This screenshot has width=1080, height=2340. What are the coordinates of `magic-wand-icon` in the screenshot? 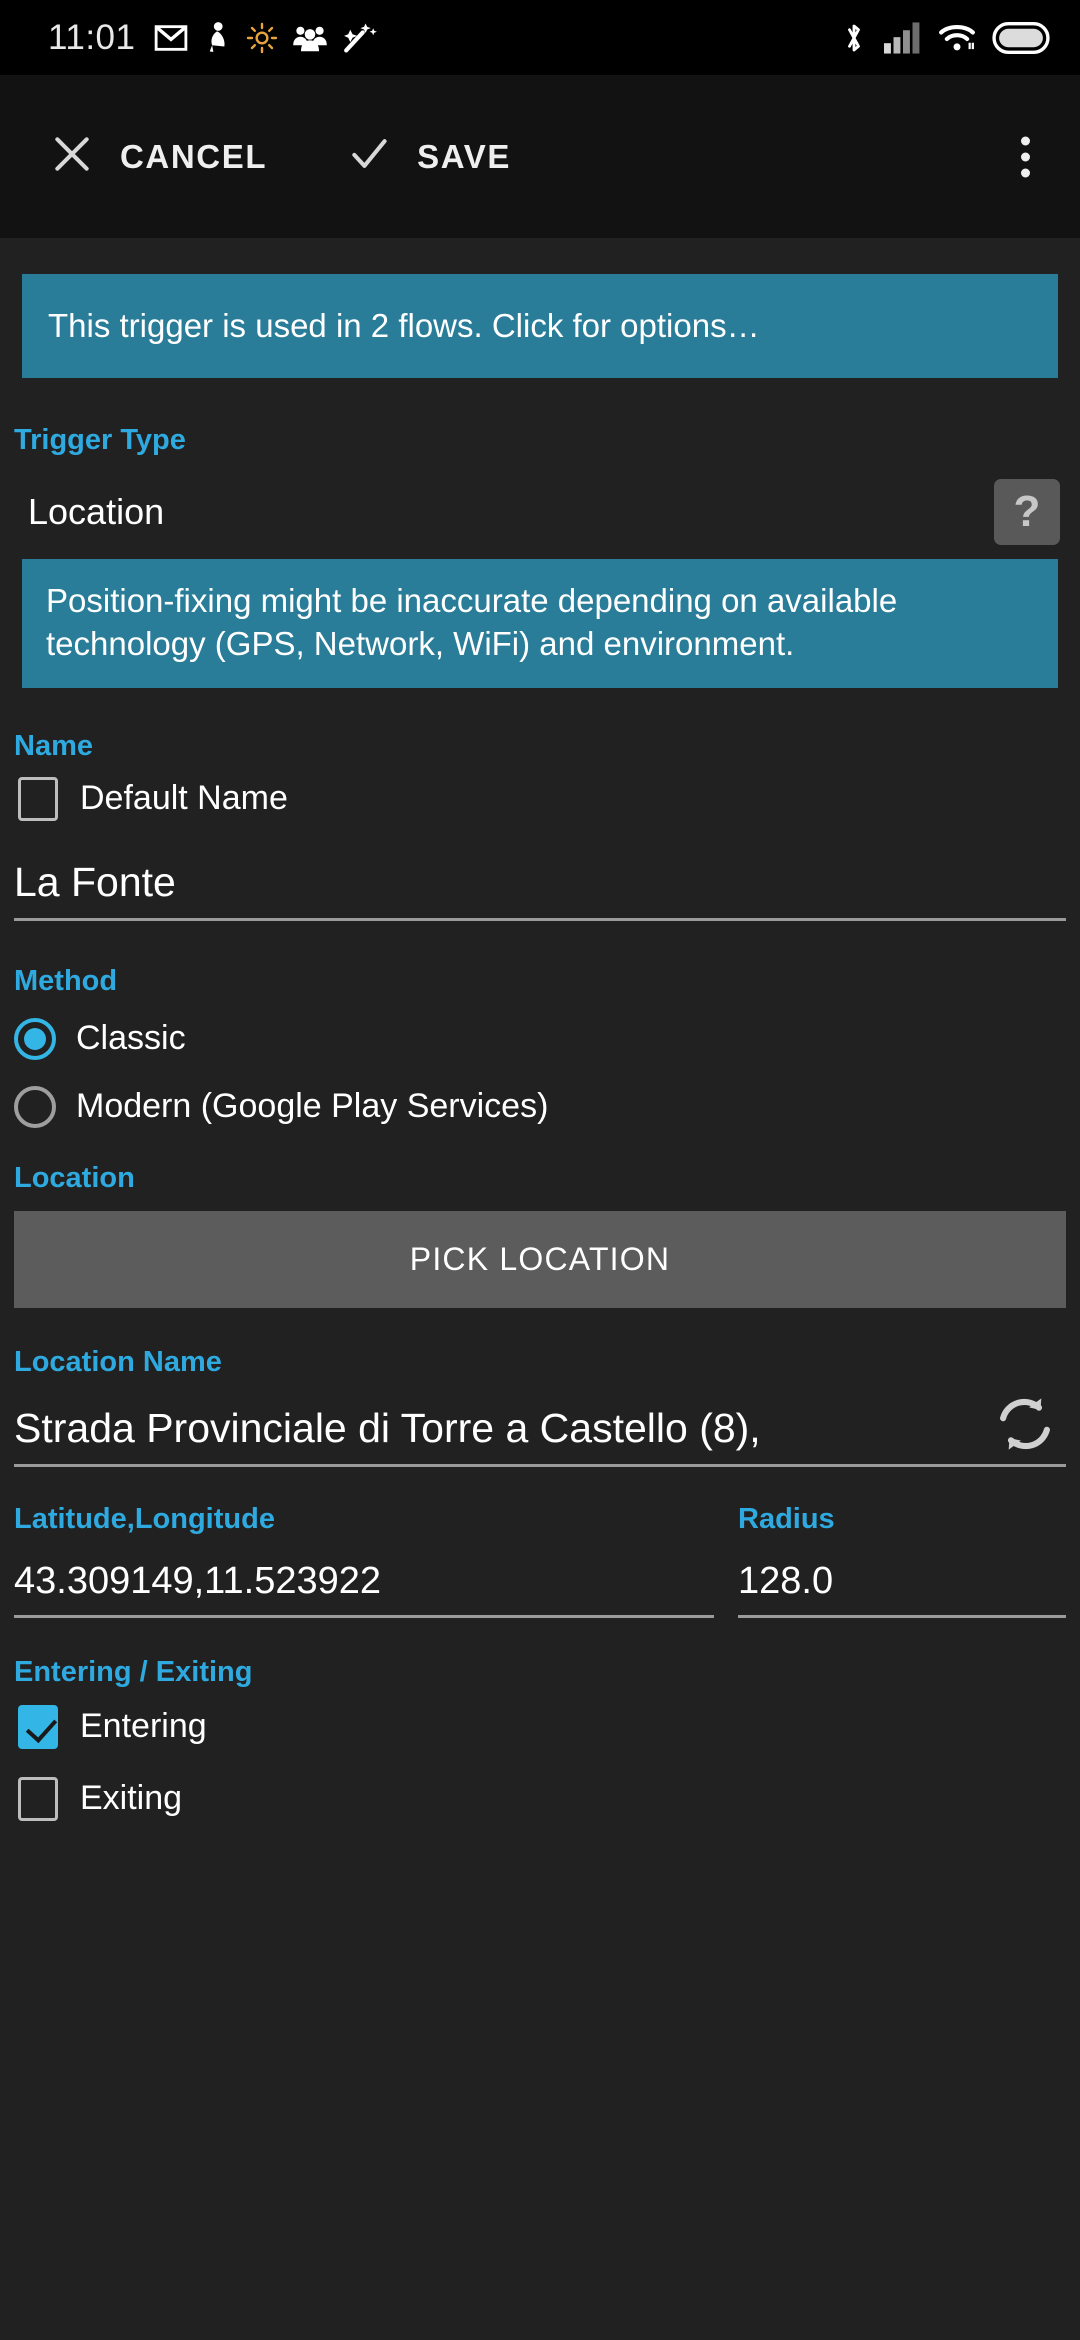 It's located at (360, 38).